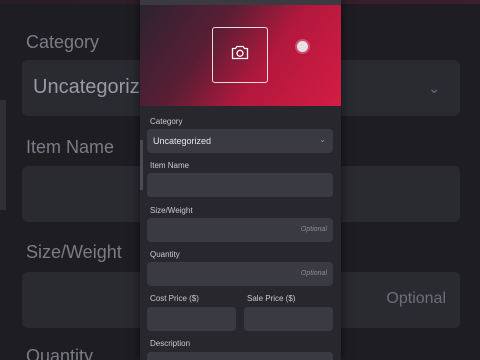 The image size is (480, 360). I want to click on sale-price-input, so click(288, 319).